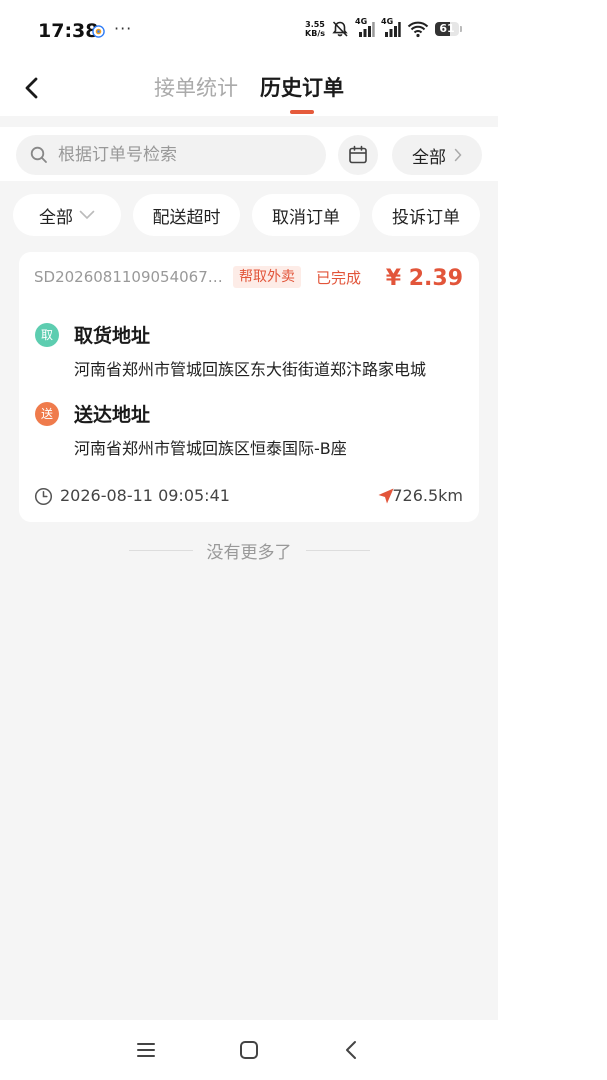  Describe the element at coordinates (43, 496) in the screenshot. I see `clock-icon` at that location.